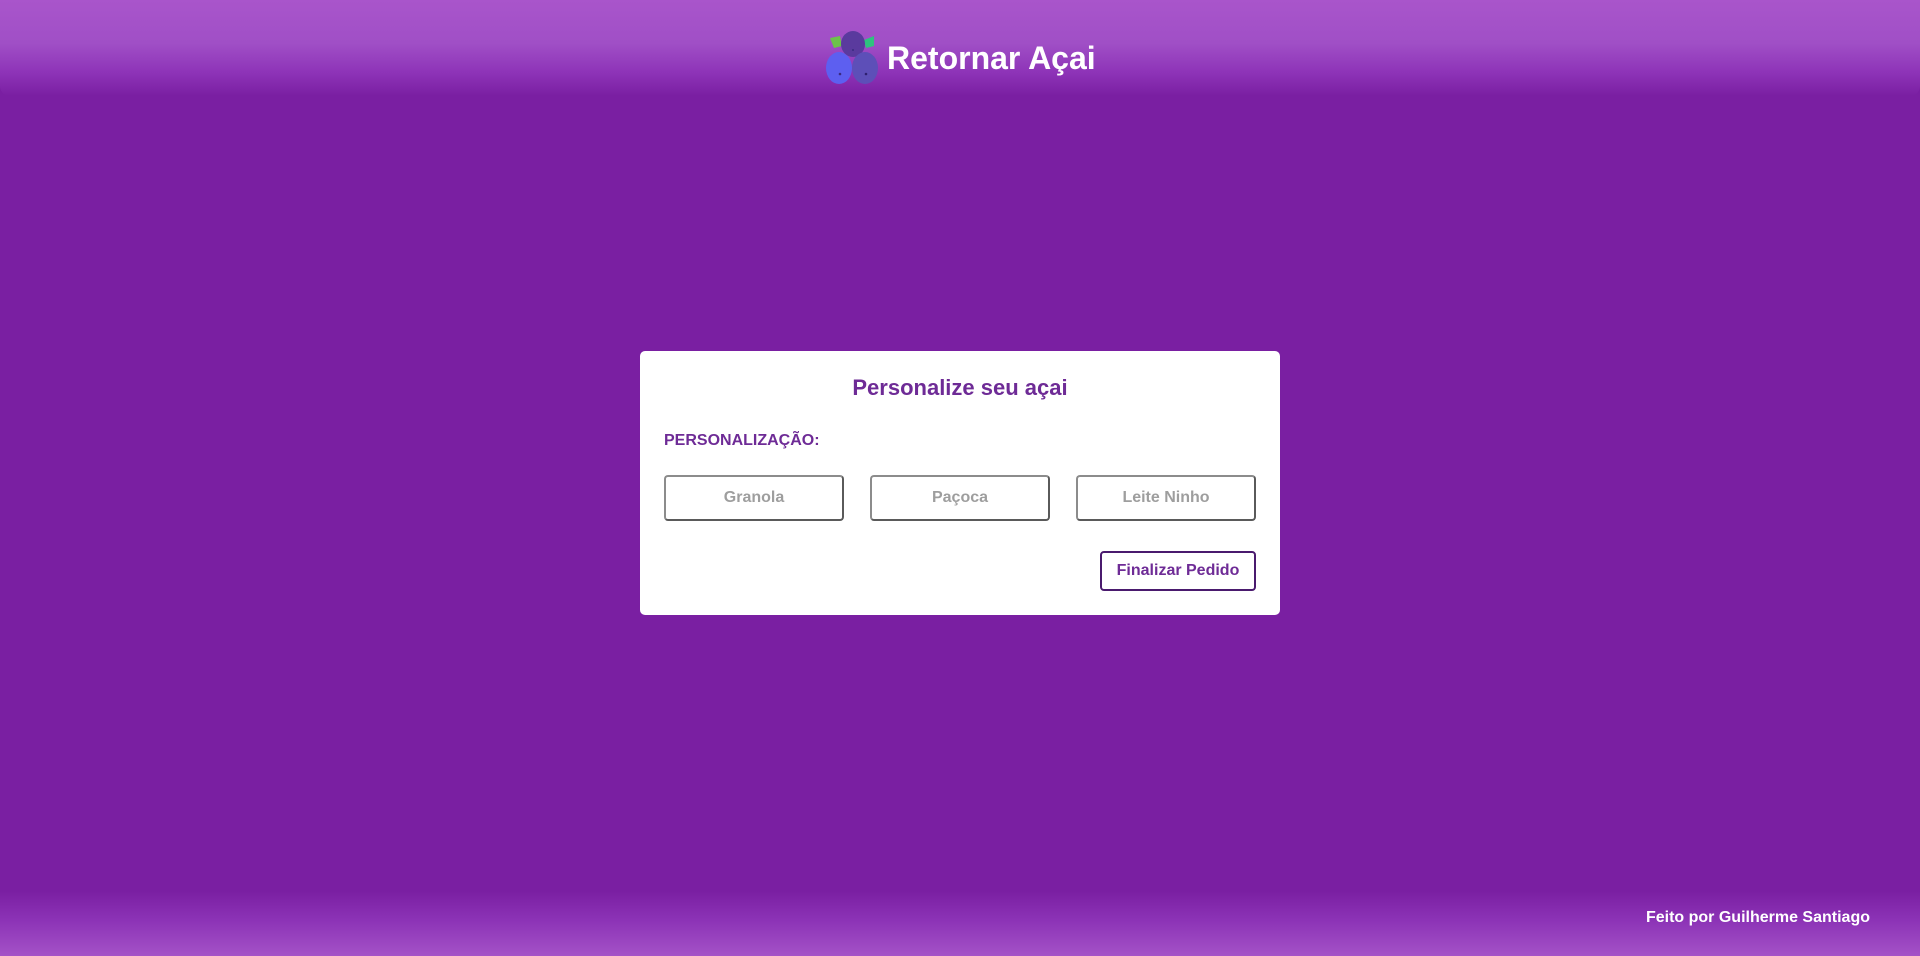 The width and height of the screenshot is (1920, 956). What do you see at coordinates (1166, 498) in the screenshot?
I see `option-leite-ninho-button: Leite Ninho` at bounding box center [1166, 498].